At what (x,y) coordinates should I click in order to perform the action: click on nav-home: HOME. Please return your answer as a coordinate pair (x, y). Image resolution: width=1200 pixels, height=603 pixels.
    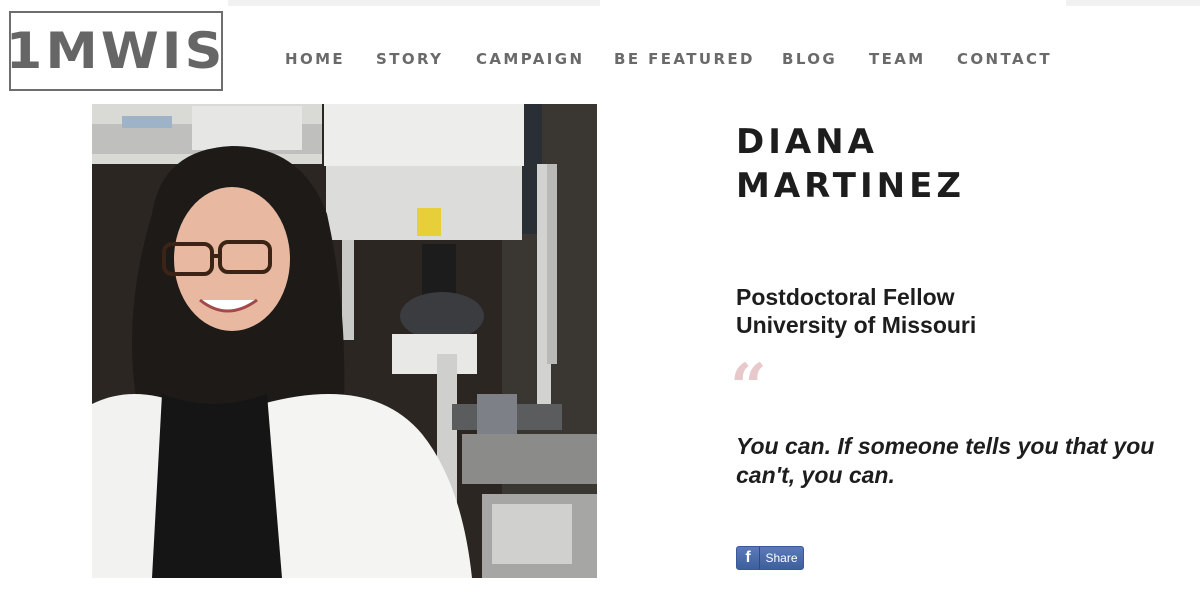
    Looking at the image, I should click on (315, 59).